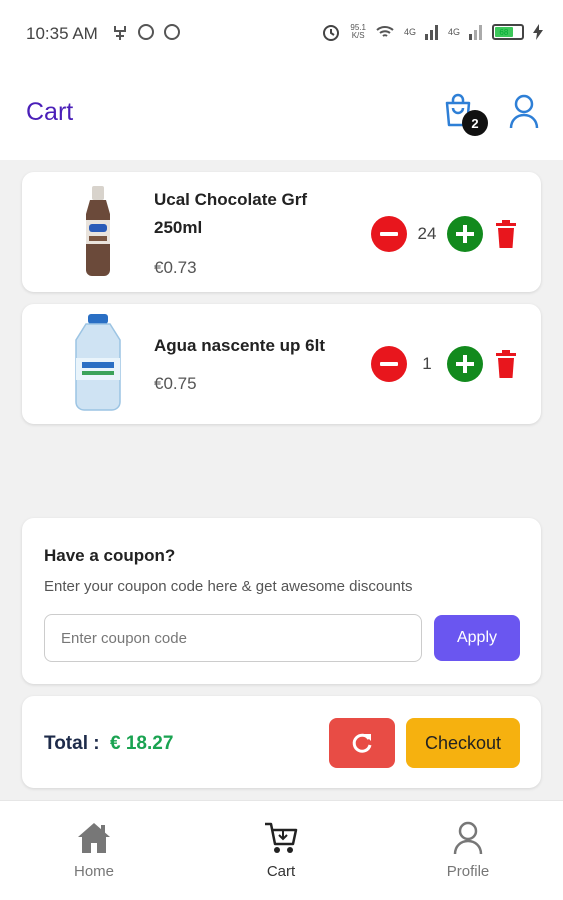  I want to click on cart-count-badge: 2, so click(475, 123).